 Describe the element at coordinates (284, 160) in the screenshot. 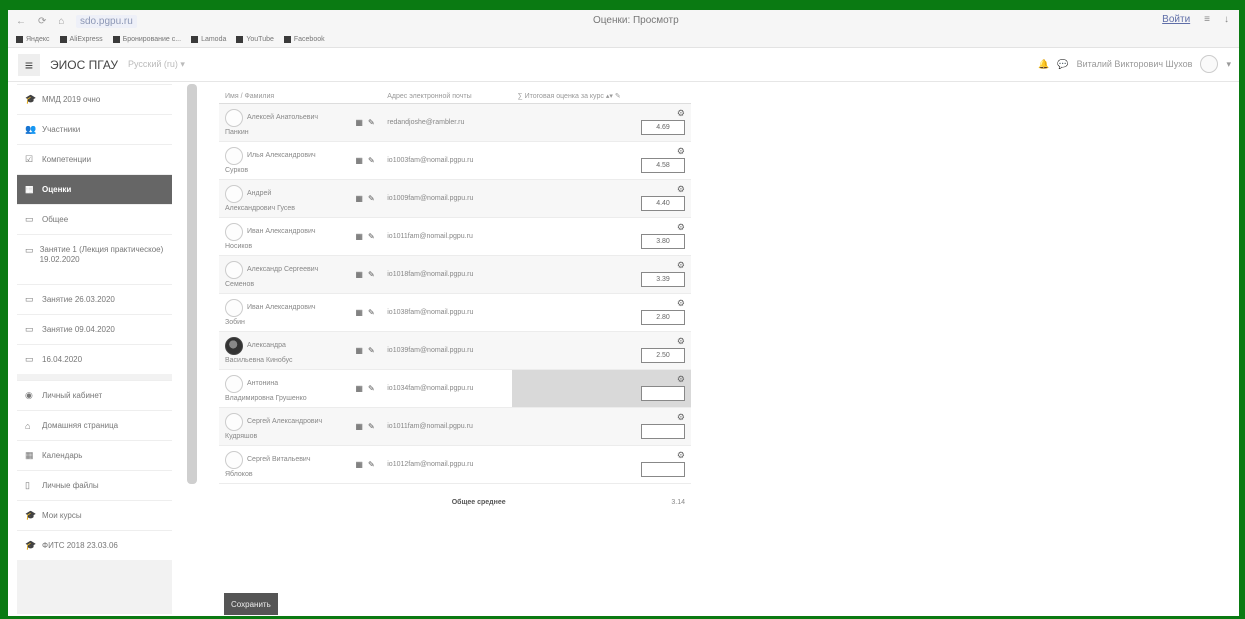

I see `student-name: Илья Александрович Сурков` at that location.